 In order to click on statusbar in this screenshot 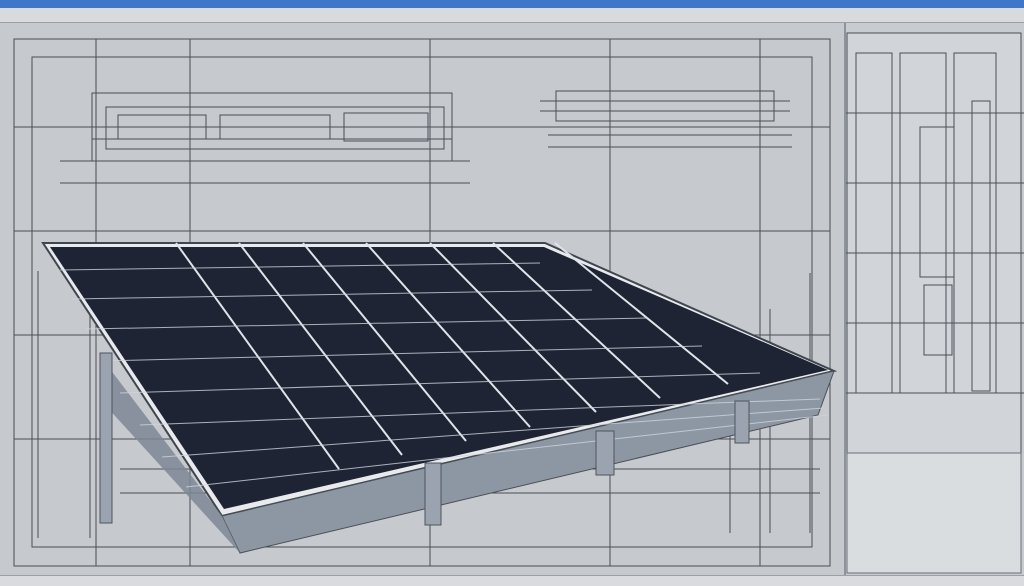, I will do `click(512, 580)`.